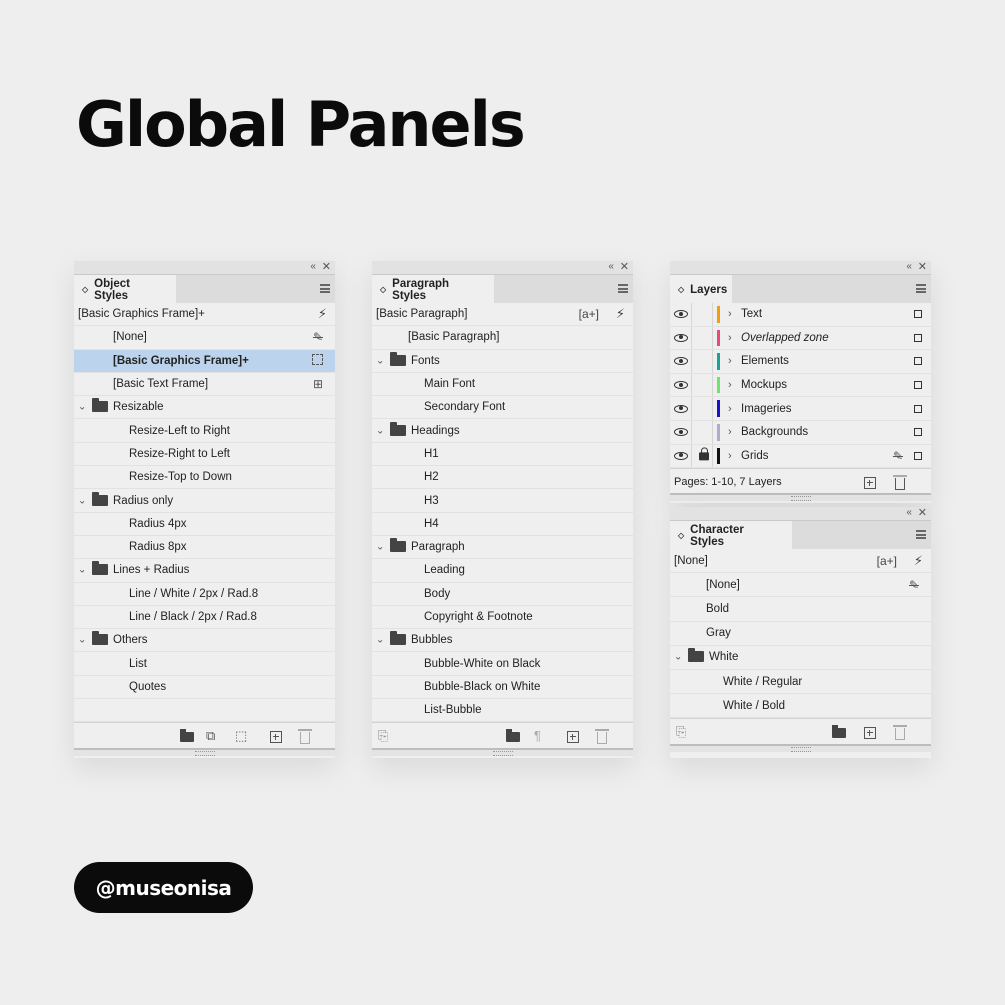 The image size is (1005, 1005). I want to click on style-row: Main Font, so click(502, 385).